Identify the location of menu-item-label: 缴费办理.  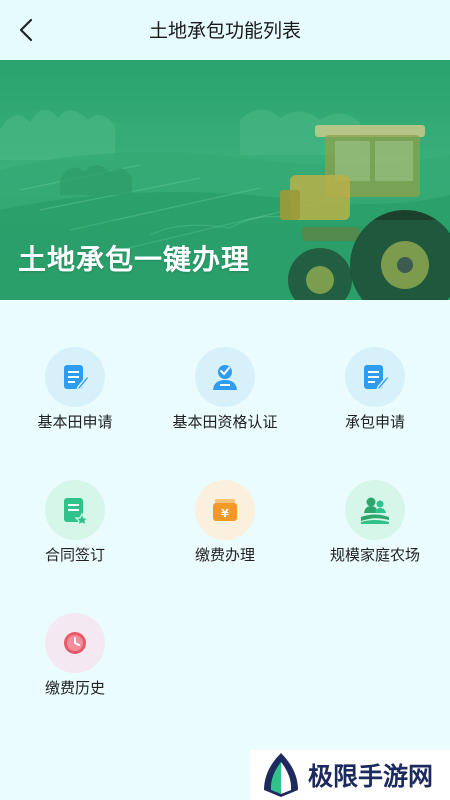
(224, 555).